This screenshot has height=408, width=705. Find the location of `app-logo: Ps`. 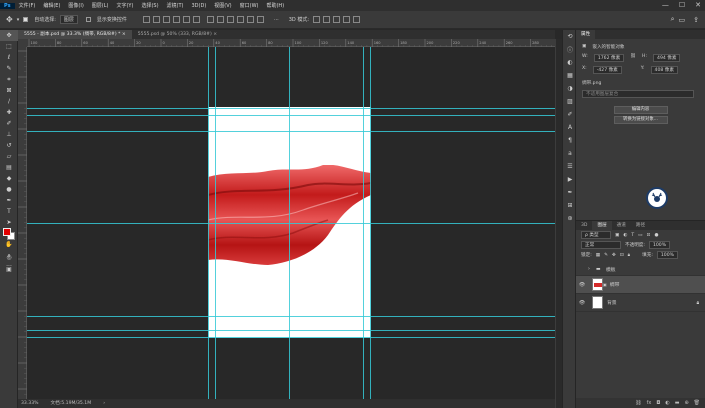

app-logo: Ps is located at coordinates (7, 5).